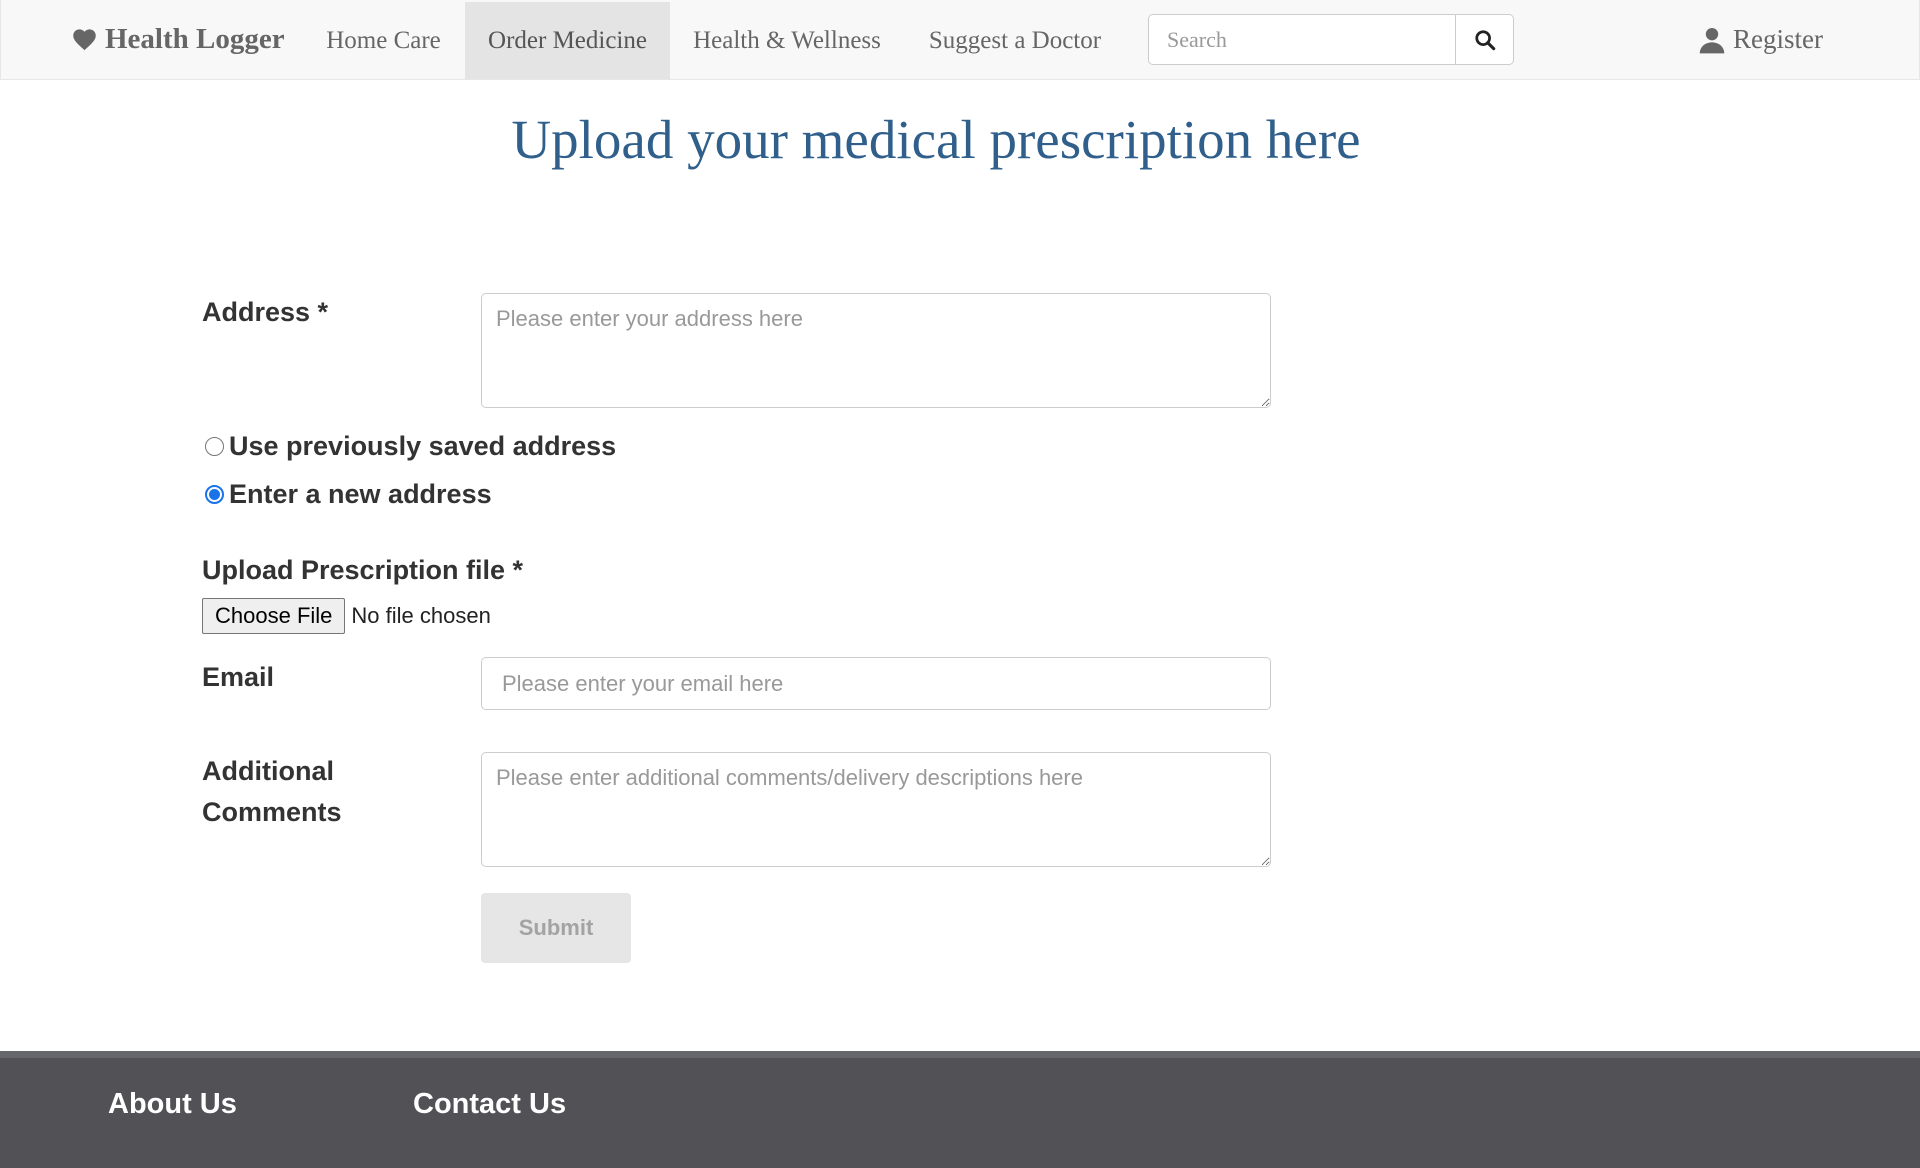 Image resolution: width=1920 pixels, height=1168 pixels. I want to click on register-link: Register, so click(1760, 39).